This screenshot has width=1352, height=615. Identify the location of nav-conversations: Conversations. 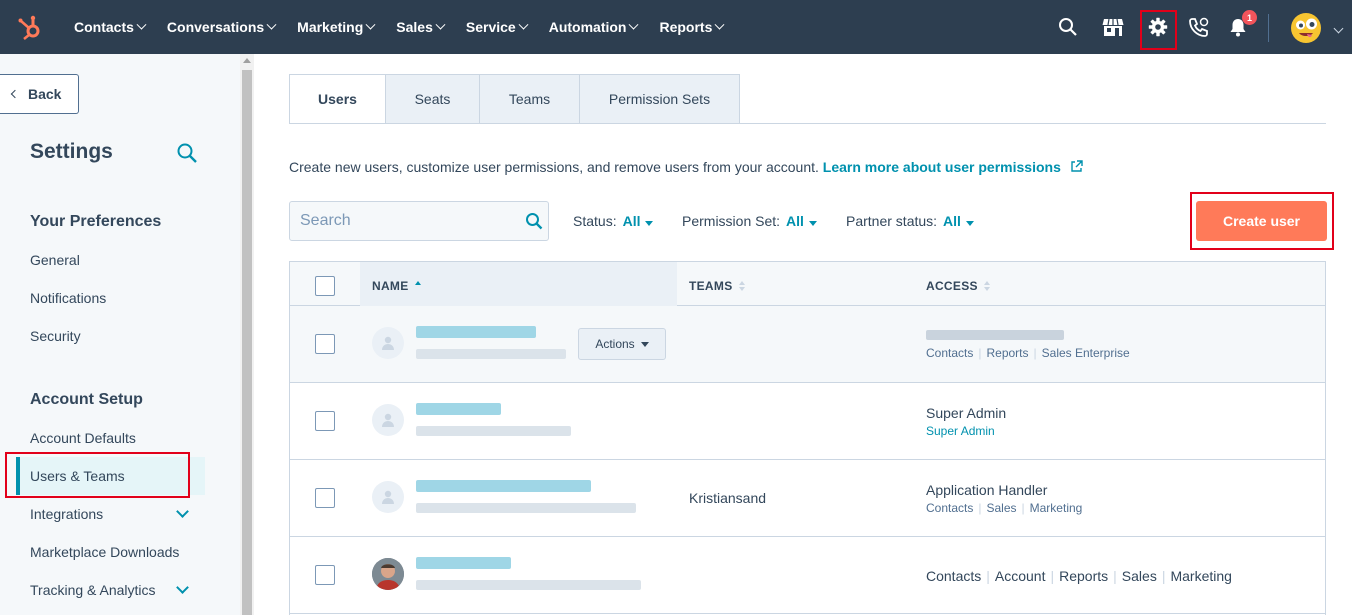
(221, 27).